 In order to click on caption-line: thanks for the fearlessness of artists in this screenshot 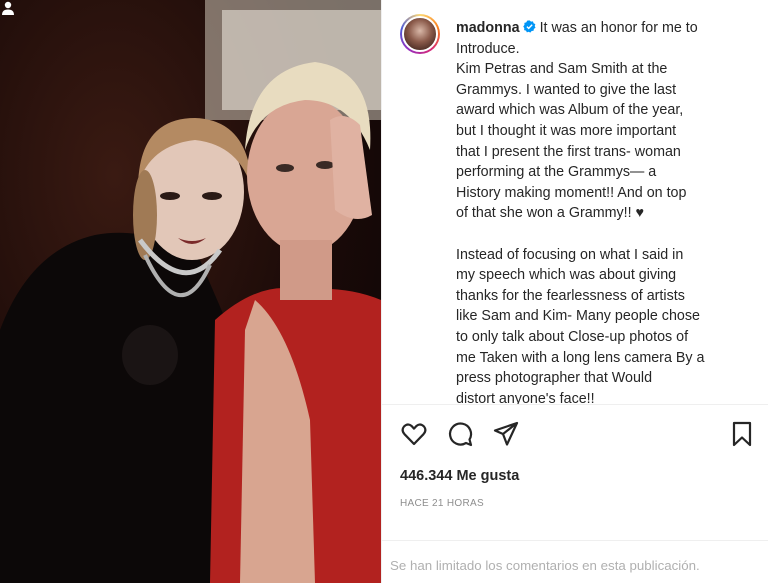, I will do `click(570, 295)`.